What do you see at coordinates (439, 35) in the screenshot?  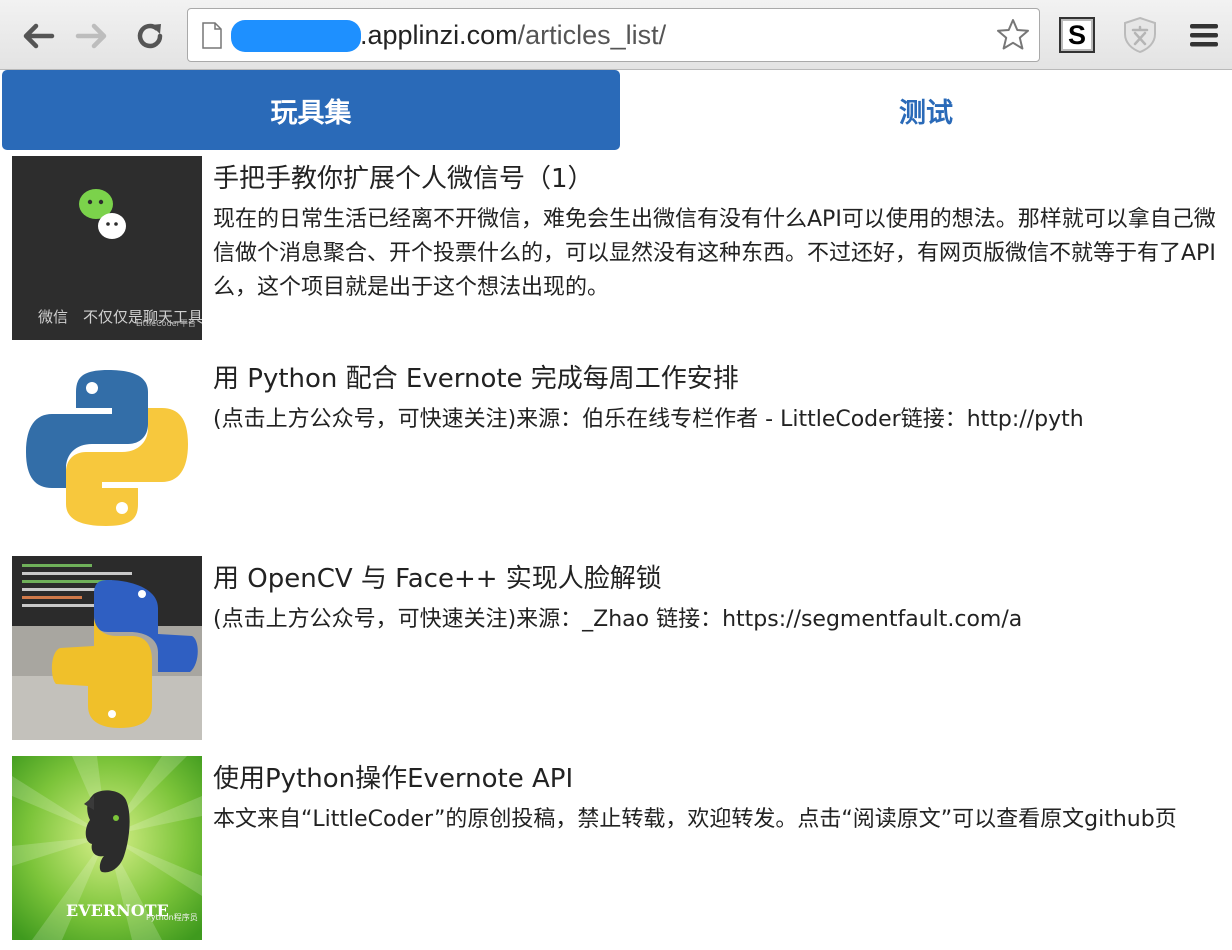 I see `url-domain: .applinzi.com` at bounding box center [439, 35].